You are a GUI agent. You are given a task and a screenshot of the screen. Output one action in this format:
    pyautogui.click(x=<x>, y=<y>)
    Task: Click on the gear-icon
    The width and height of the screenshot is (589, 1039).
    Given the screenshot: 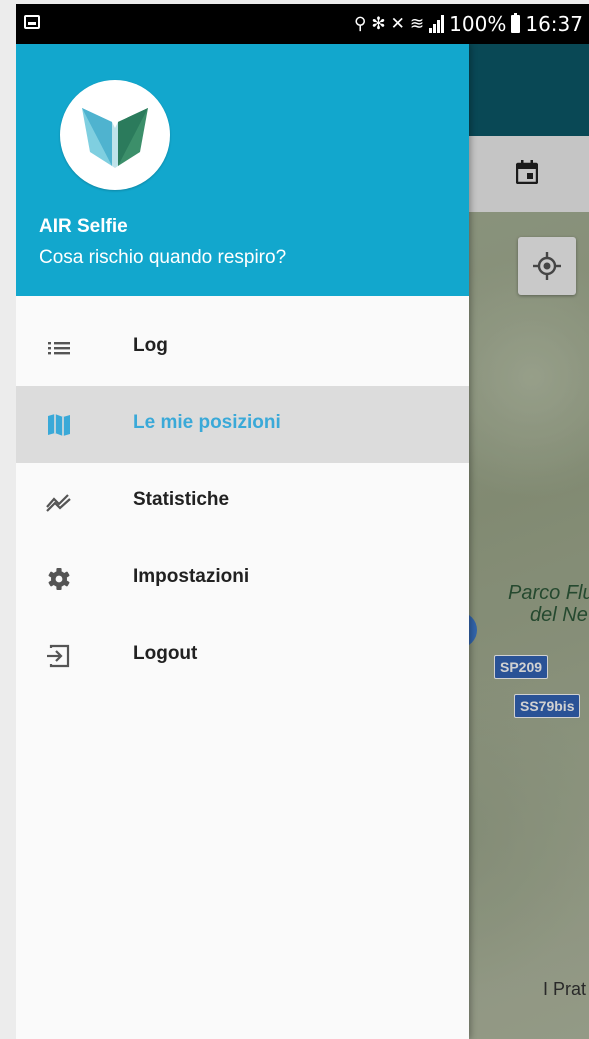 What is the action you would take?
    pyautogui.click(x=59, y=579)
    